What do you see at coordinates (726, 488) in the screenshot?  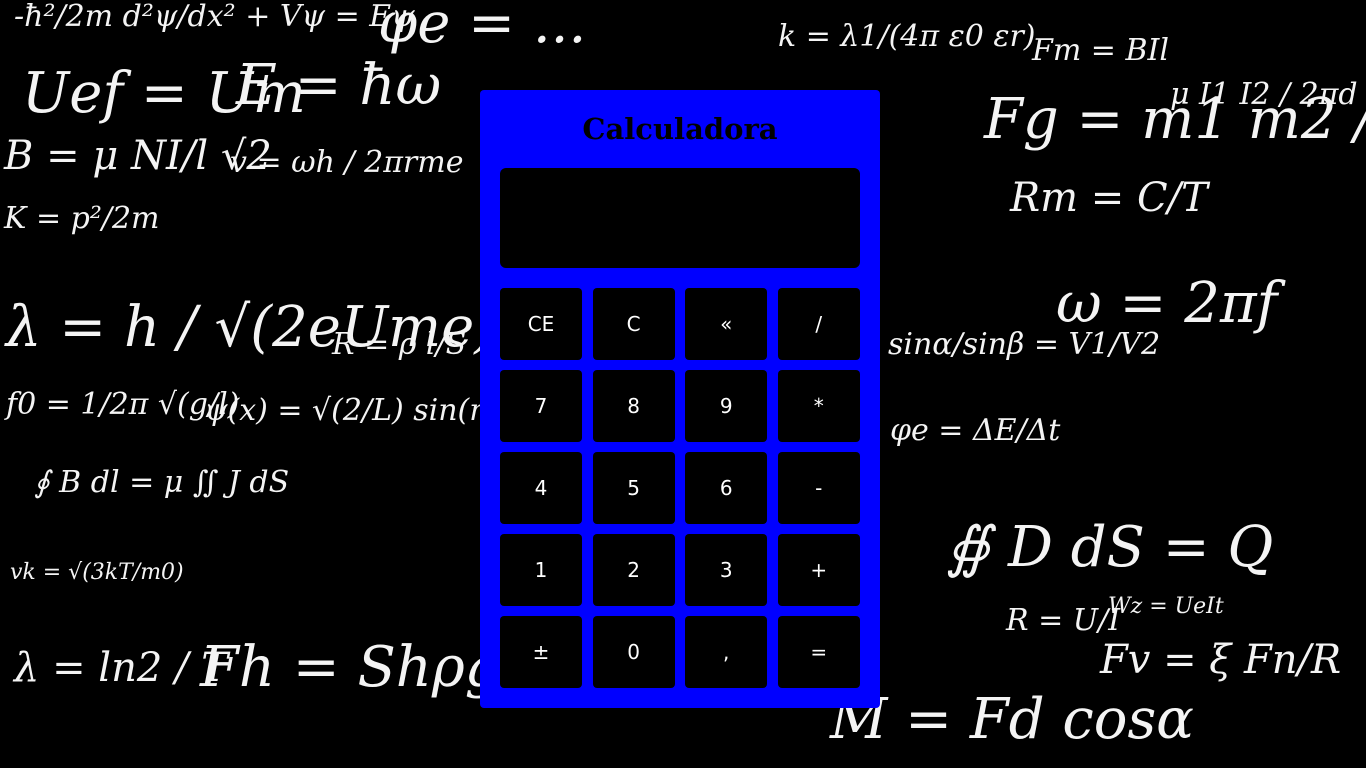 I see `digit-6-button: 6` at bounding box center [726, 488].